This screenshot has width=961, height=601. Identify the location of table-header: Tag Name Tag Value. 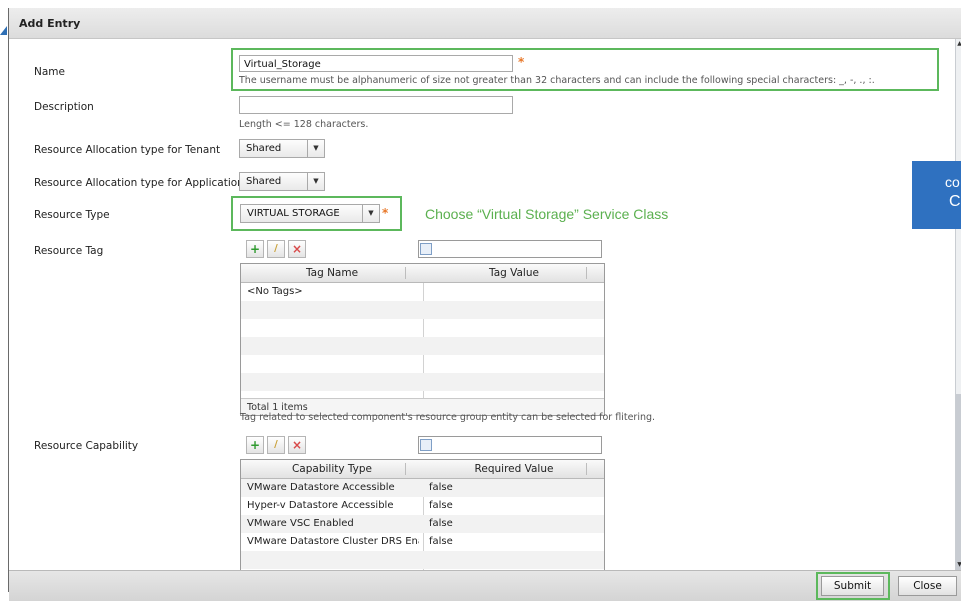
(422, 273).